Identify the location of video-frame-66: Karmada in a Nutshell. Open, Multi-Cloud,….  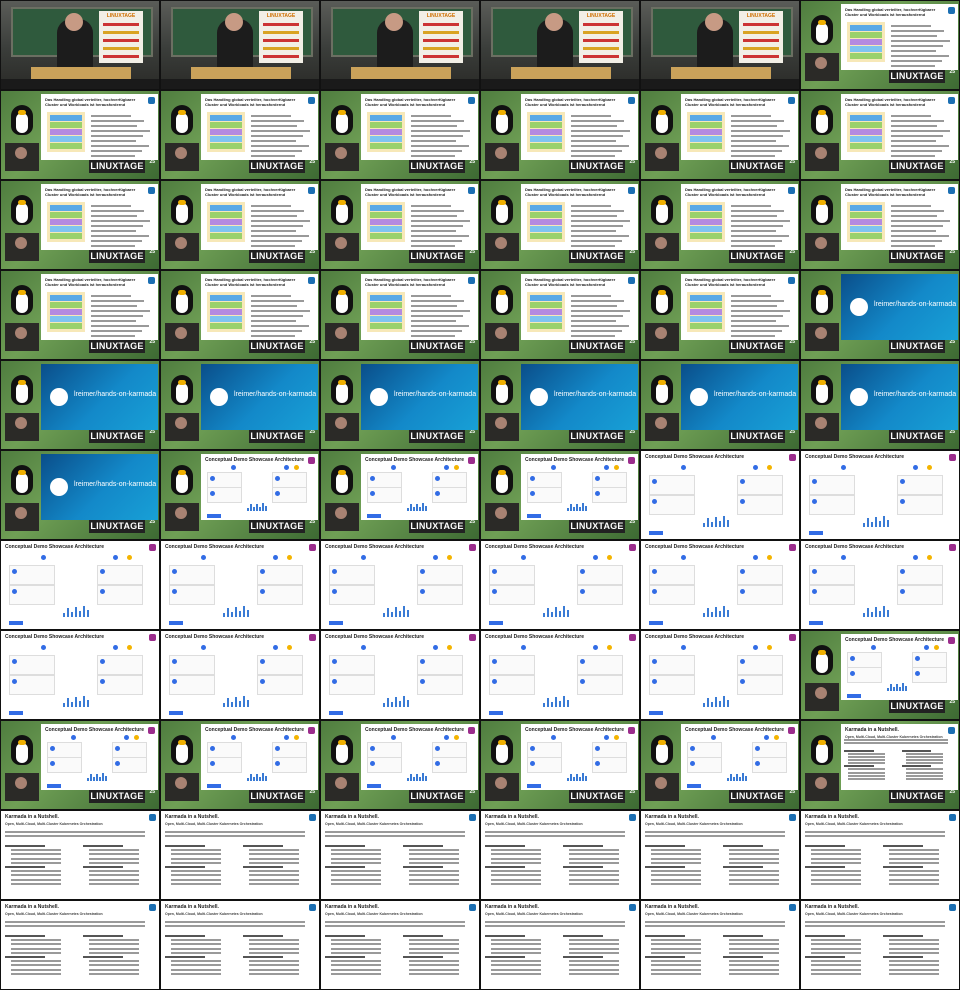
(880, 945).